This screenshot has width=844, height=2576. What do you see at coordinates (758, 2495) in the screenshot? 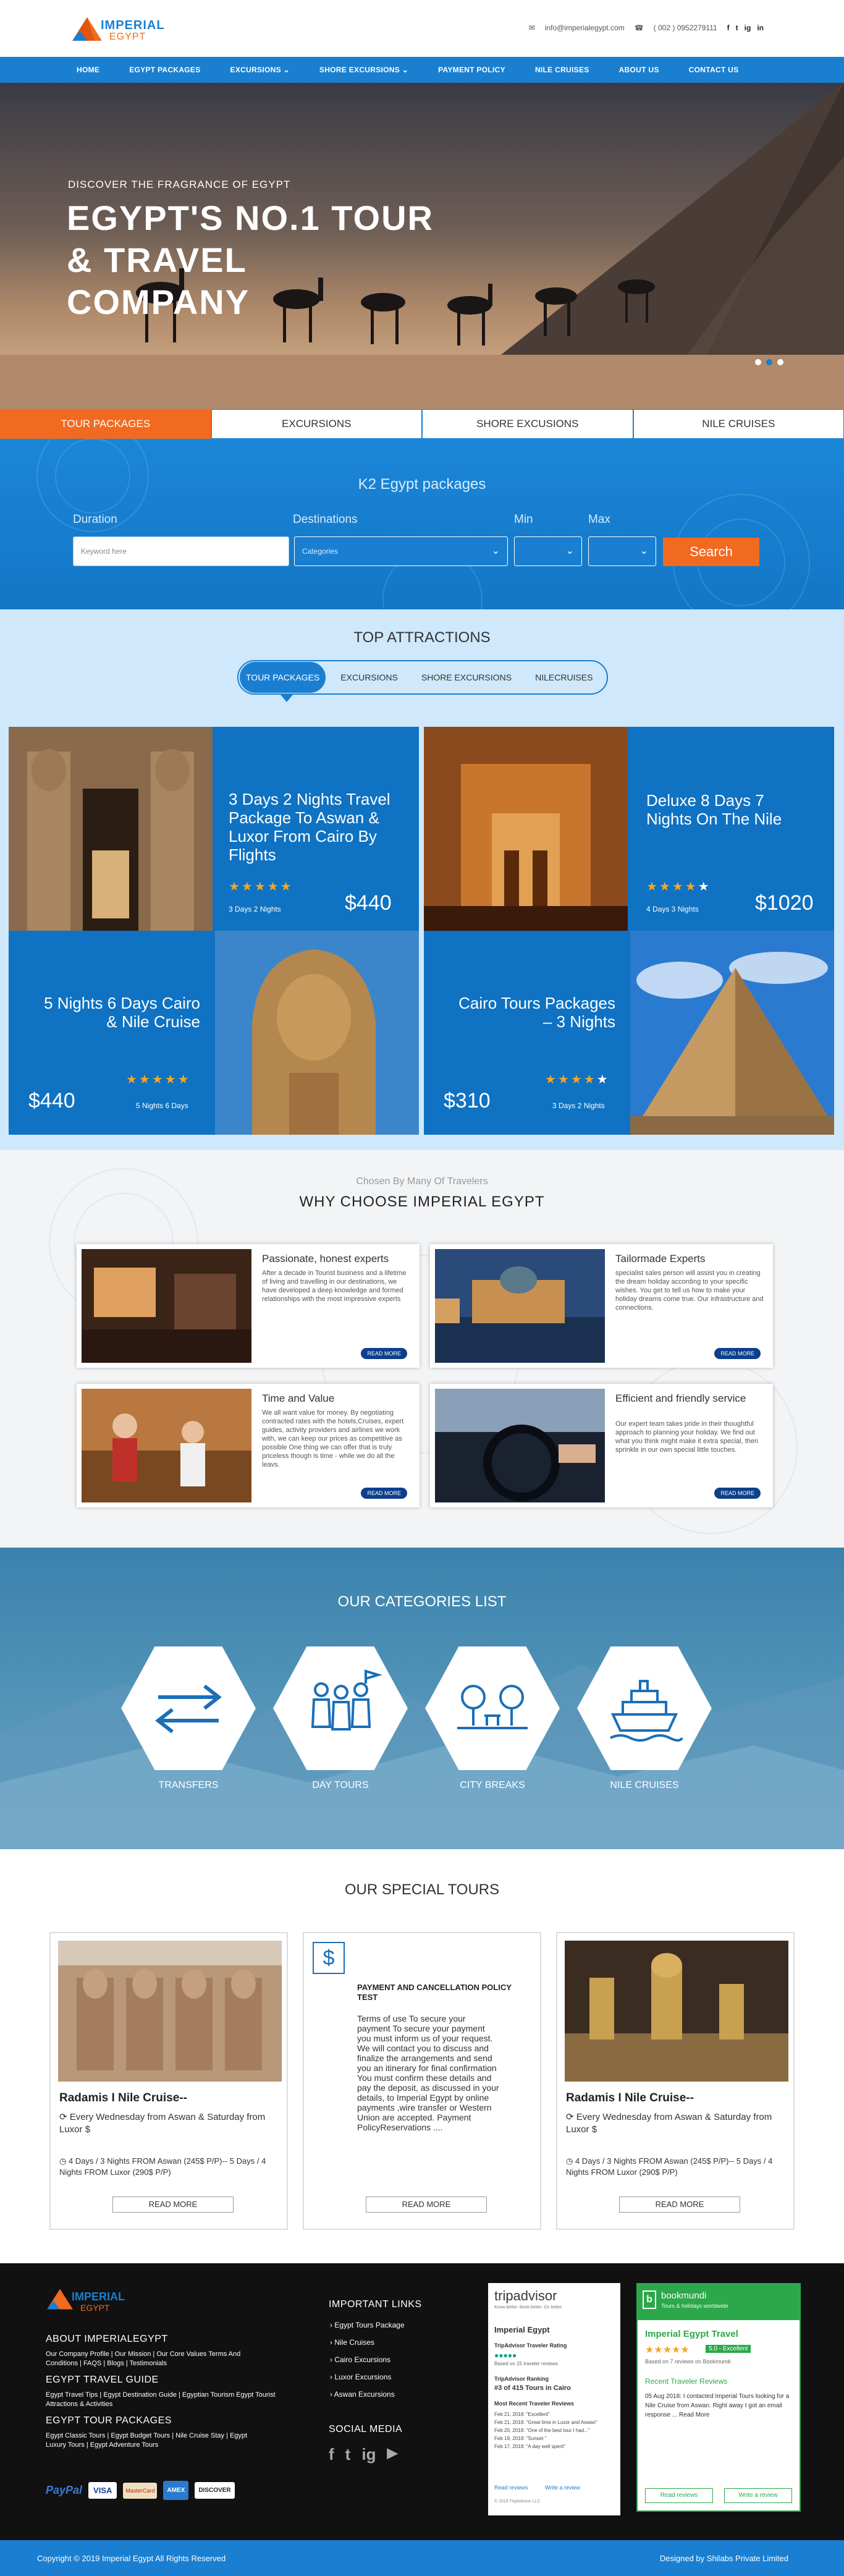
I see `bm-write-review: Write a review` at bounding box center [758, 2495].